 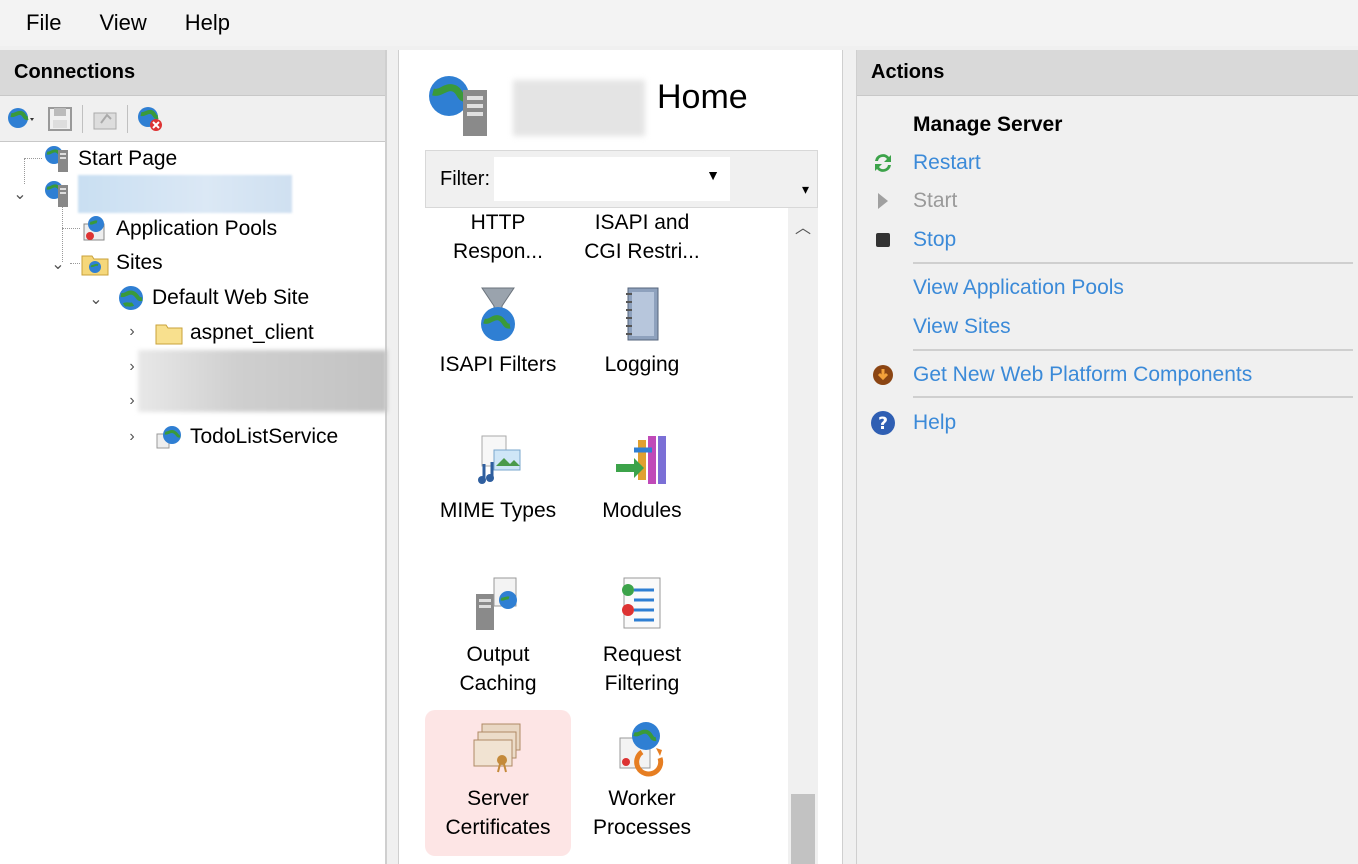 What do you see at coordinates (883, 201) in the screenshot?
I see `start-play-icon` at bounding box center [883, 201].